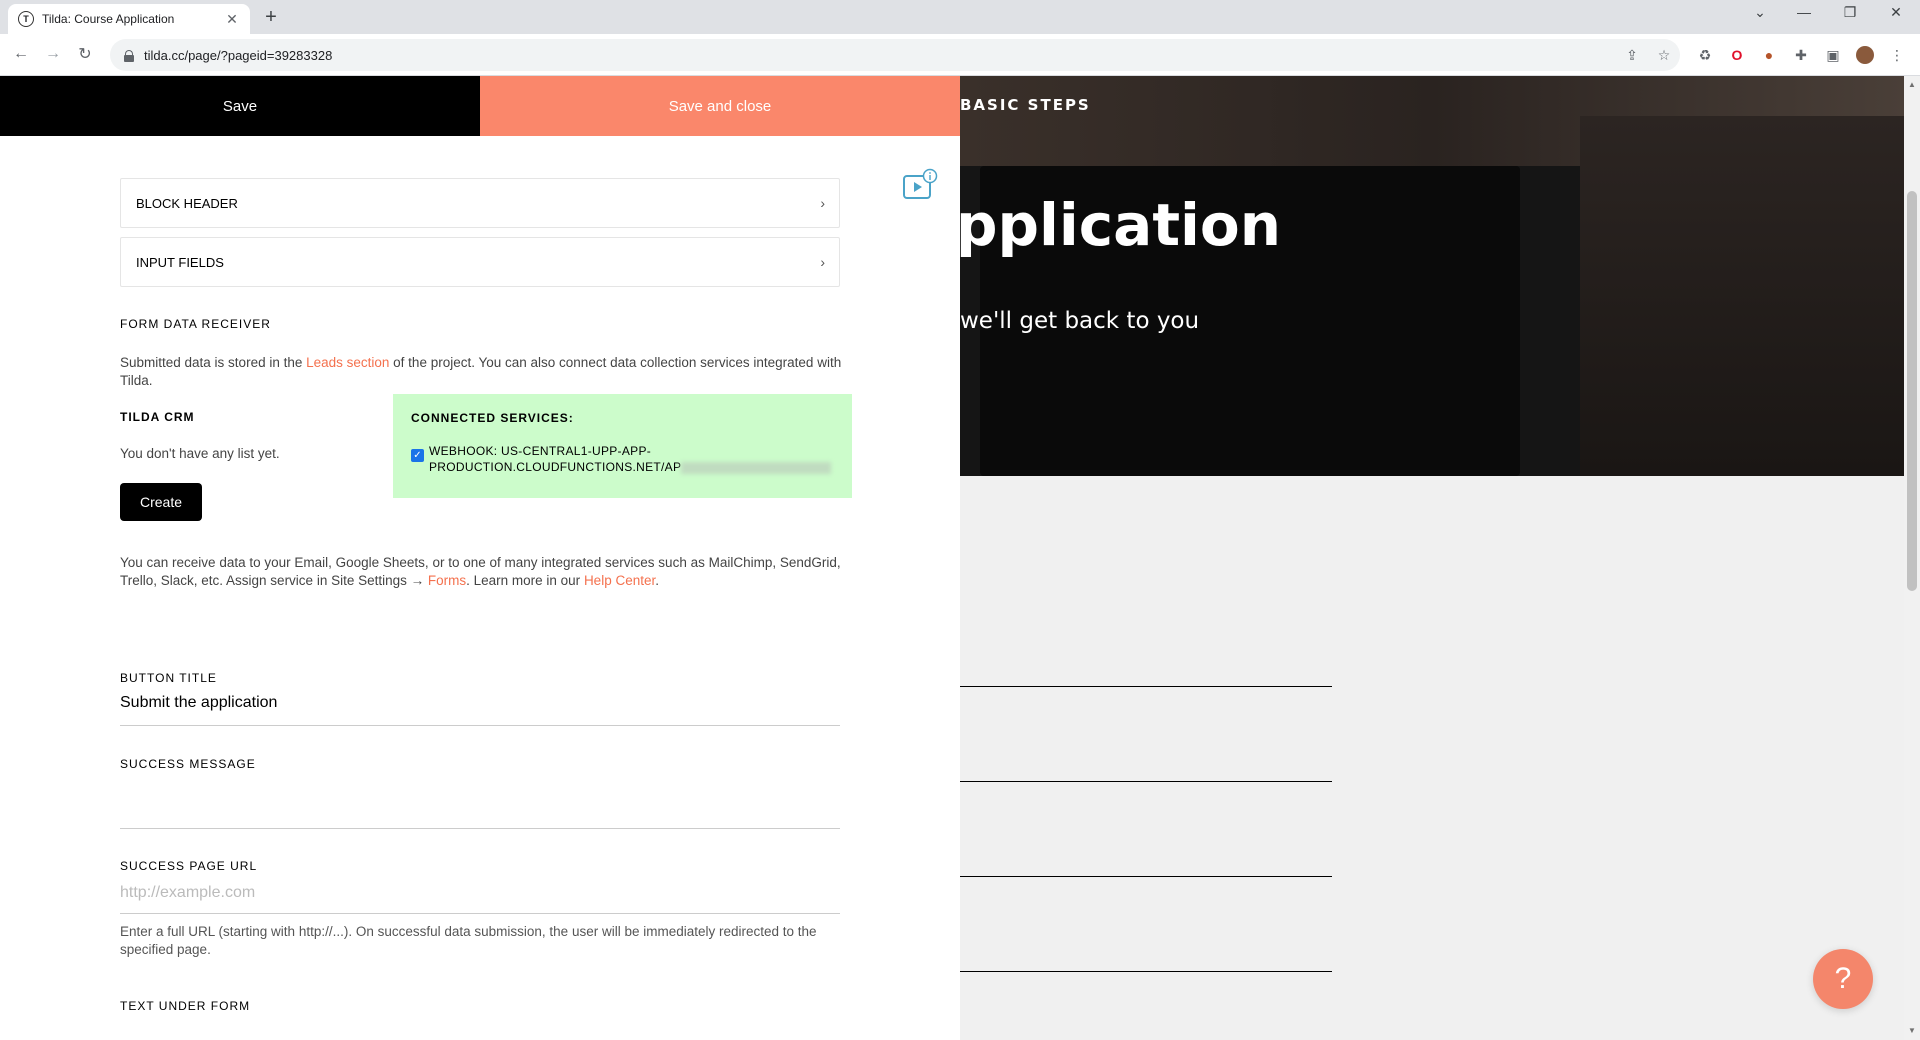  Describe the element at coordinates (447, 580) in the screenshot. I see `forms-link: Forms` at that location.